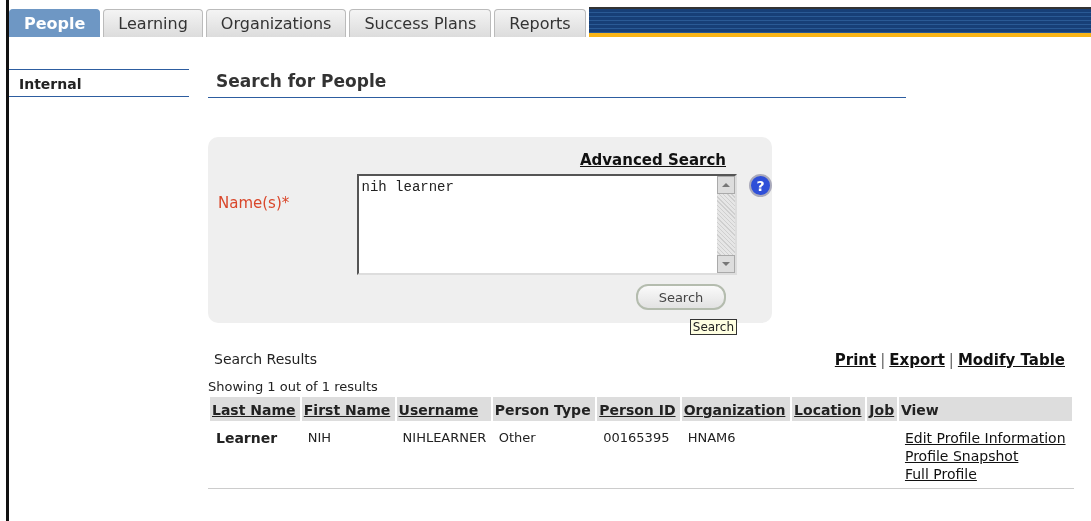 The height and width of the screenshot is (521, 1091). I want to click on names-field: nih learner, so click(547, 224).